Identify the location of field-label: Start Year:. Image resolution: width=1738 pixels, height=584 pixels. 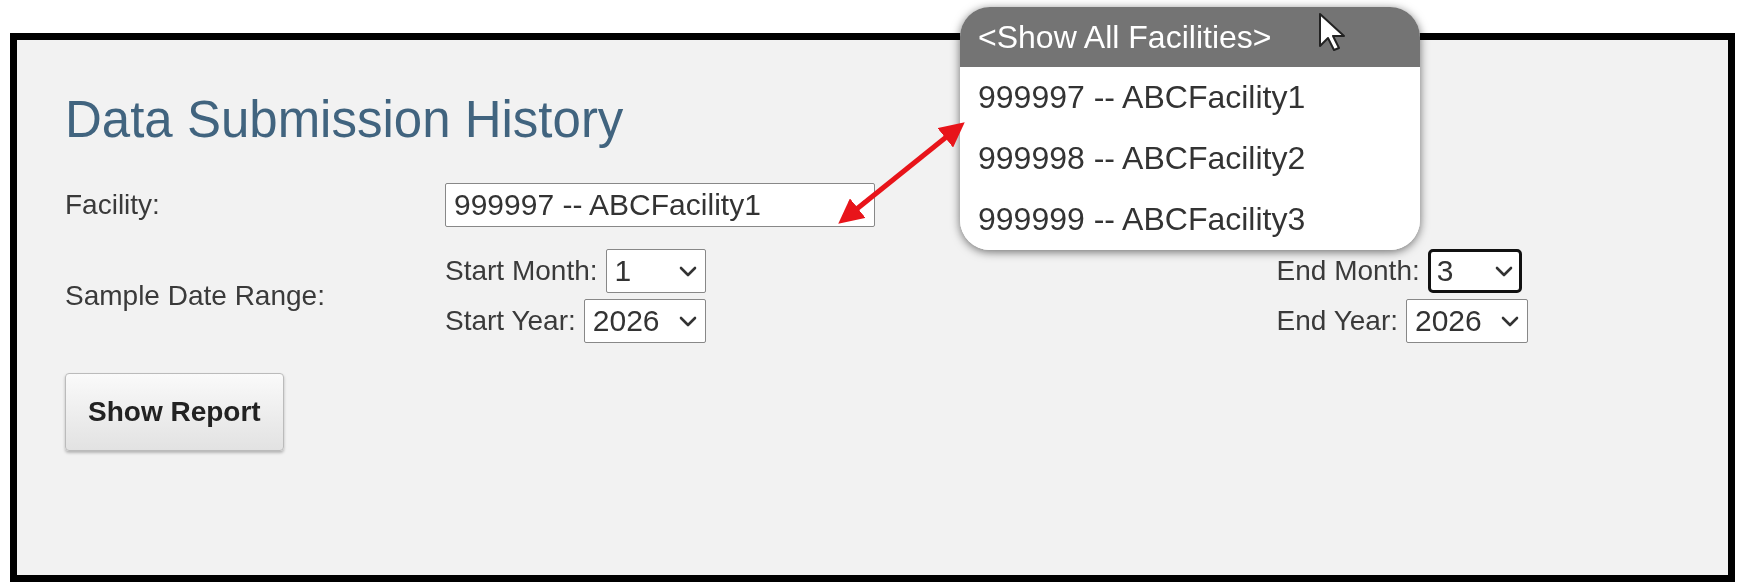
(510, 321).